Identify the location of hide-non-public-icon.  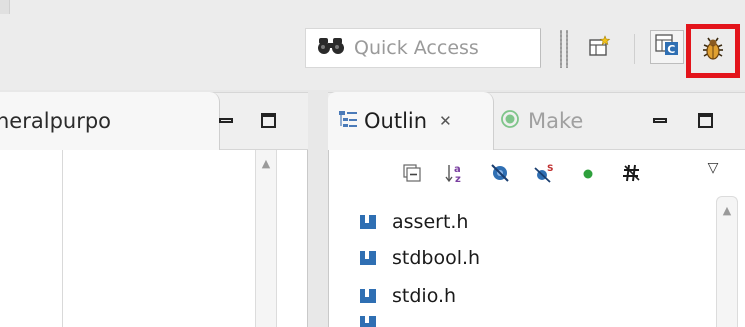
(588, 175).